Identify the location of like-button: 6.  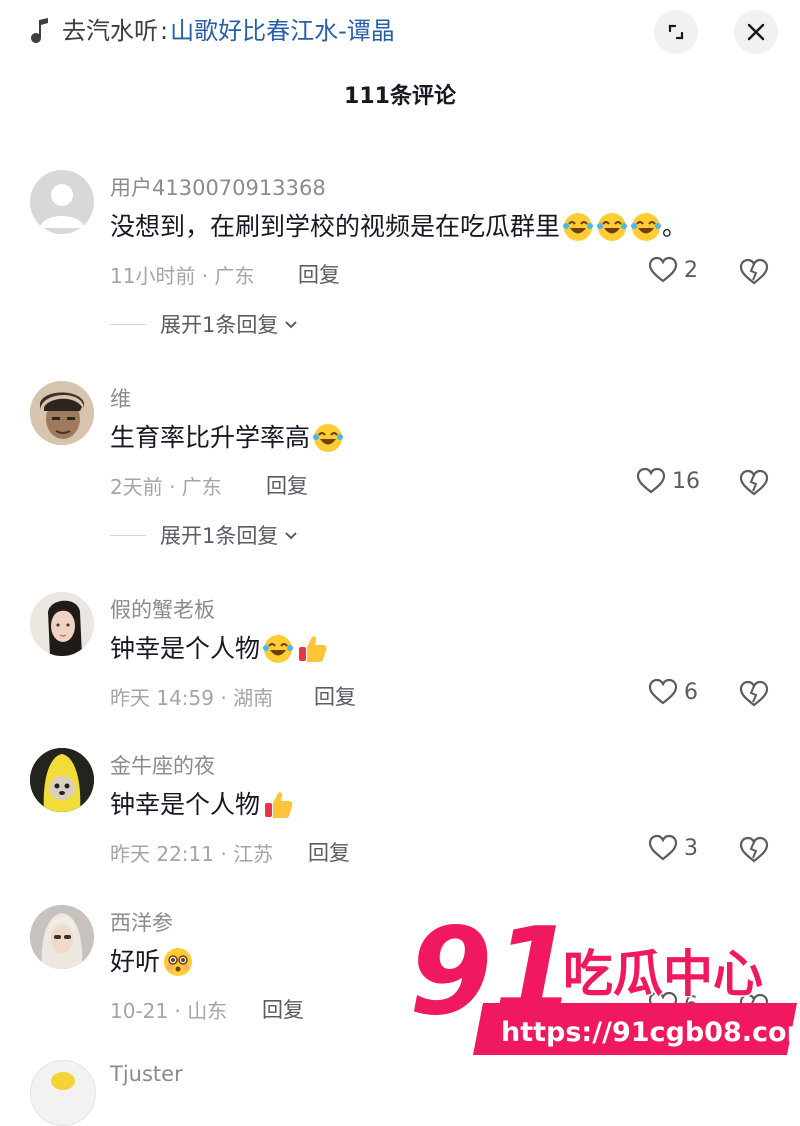
(673, 692).